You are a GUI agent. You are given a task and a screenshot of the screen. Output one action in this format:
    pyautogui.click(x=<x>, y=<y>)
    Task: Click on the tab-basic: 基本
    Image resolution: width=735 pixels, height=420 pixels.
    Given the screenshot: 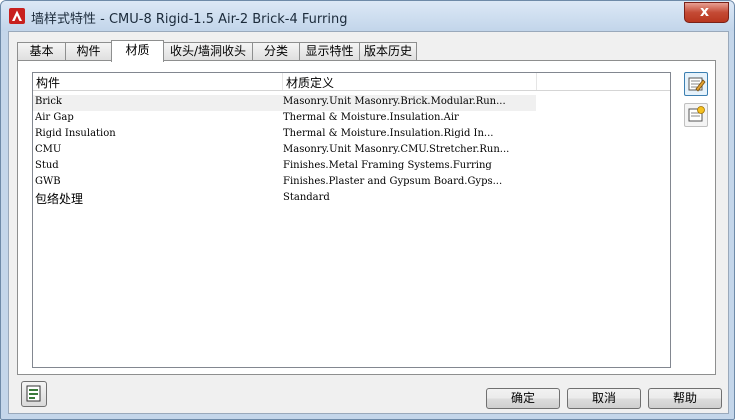 What is the action you would take?
    pyautogui.click(x=41, y=51)
    